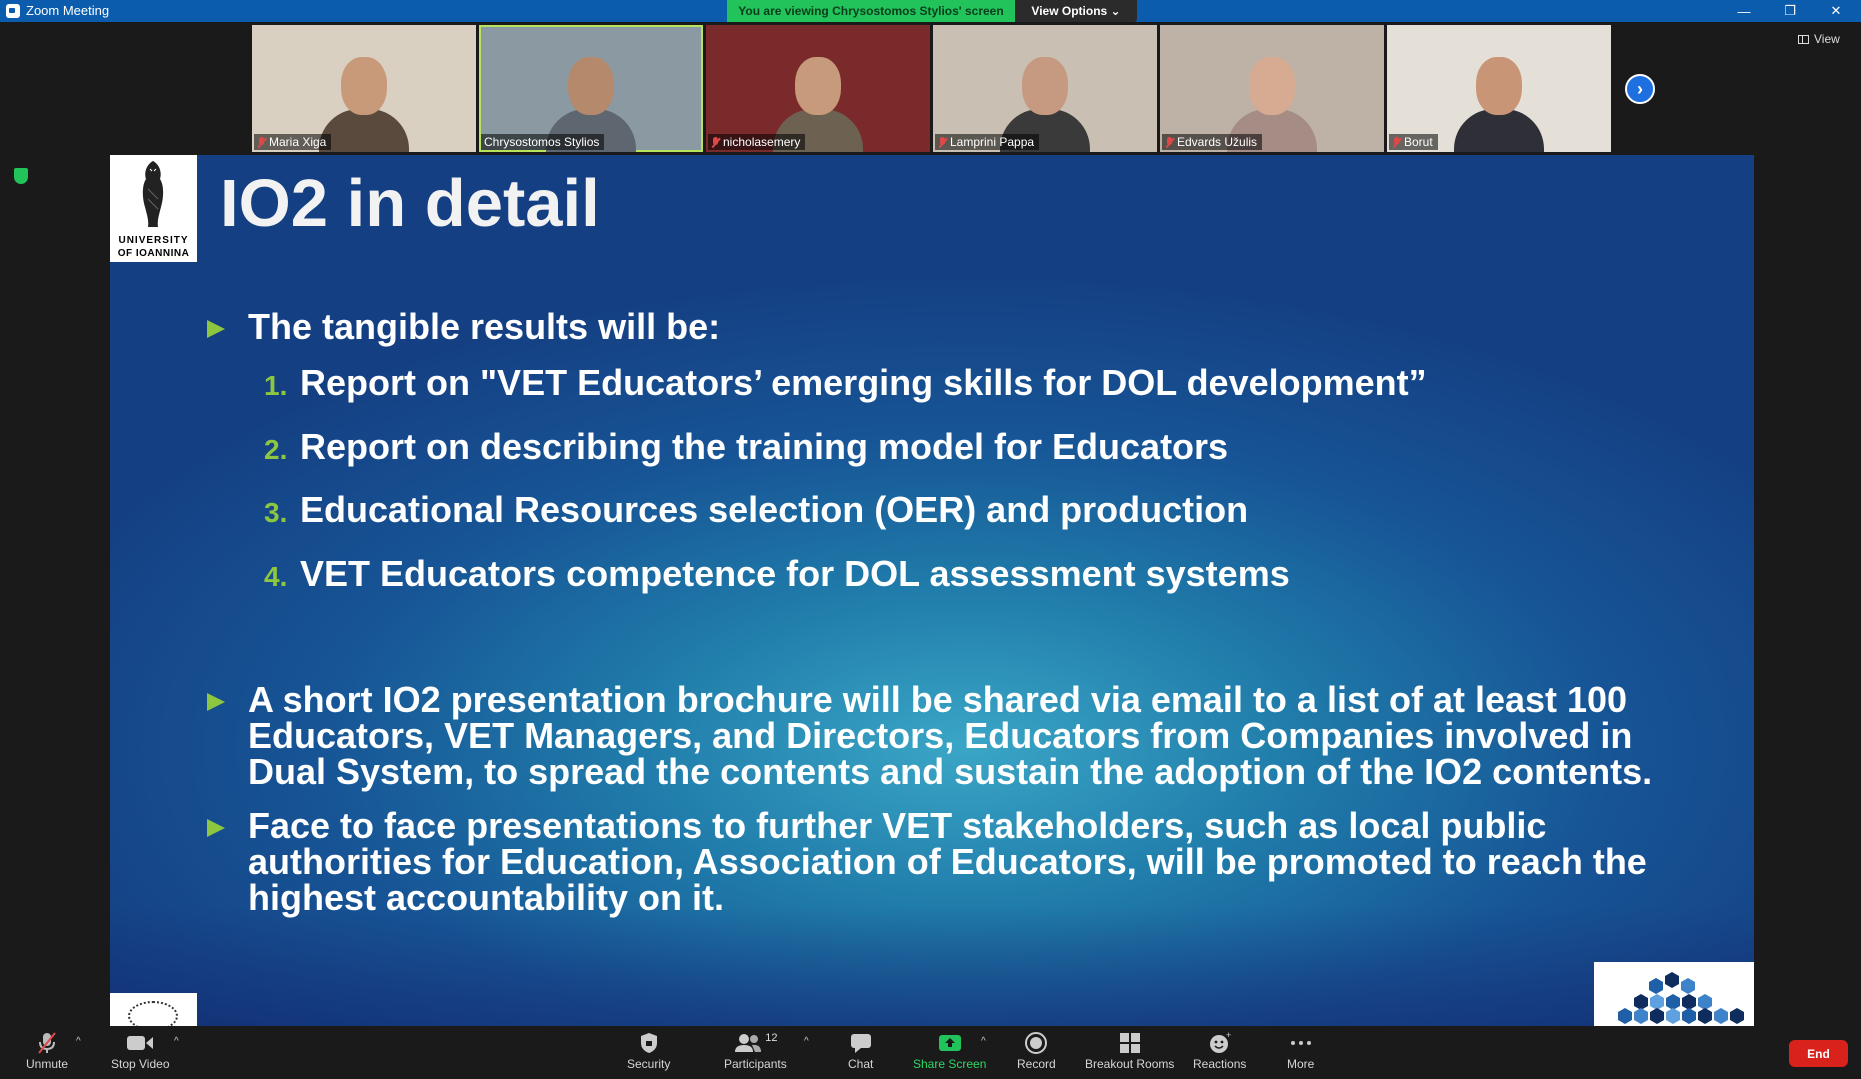 The width and height of the screenshot is (1861, 1079). Describe the element at coordinates (806, 1041) in the screenshot. I see `participants-options-chevron-icon: ^` at that location.